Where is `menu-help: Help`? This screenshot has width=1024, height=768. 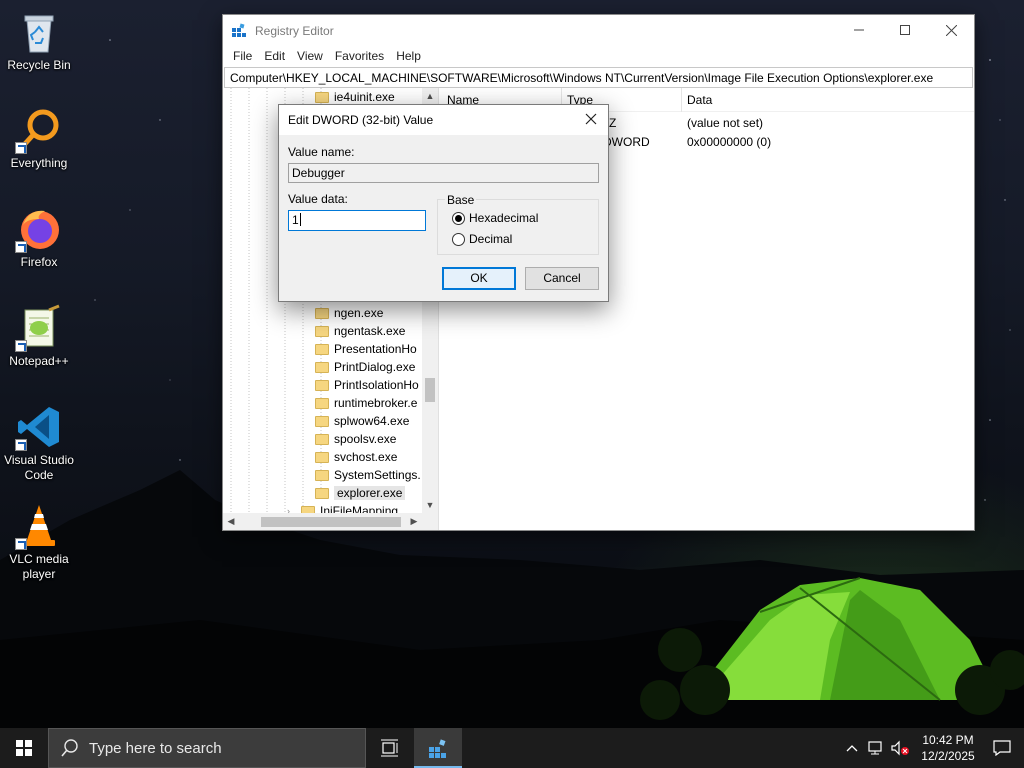
menu-help: Help is located at coordinates (408, 56).